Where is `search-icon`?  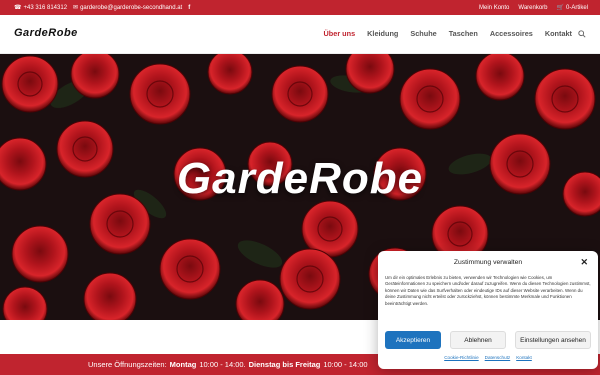
search-icon is located at coordinates (582, 34).